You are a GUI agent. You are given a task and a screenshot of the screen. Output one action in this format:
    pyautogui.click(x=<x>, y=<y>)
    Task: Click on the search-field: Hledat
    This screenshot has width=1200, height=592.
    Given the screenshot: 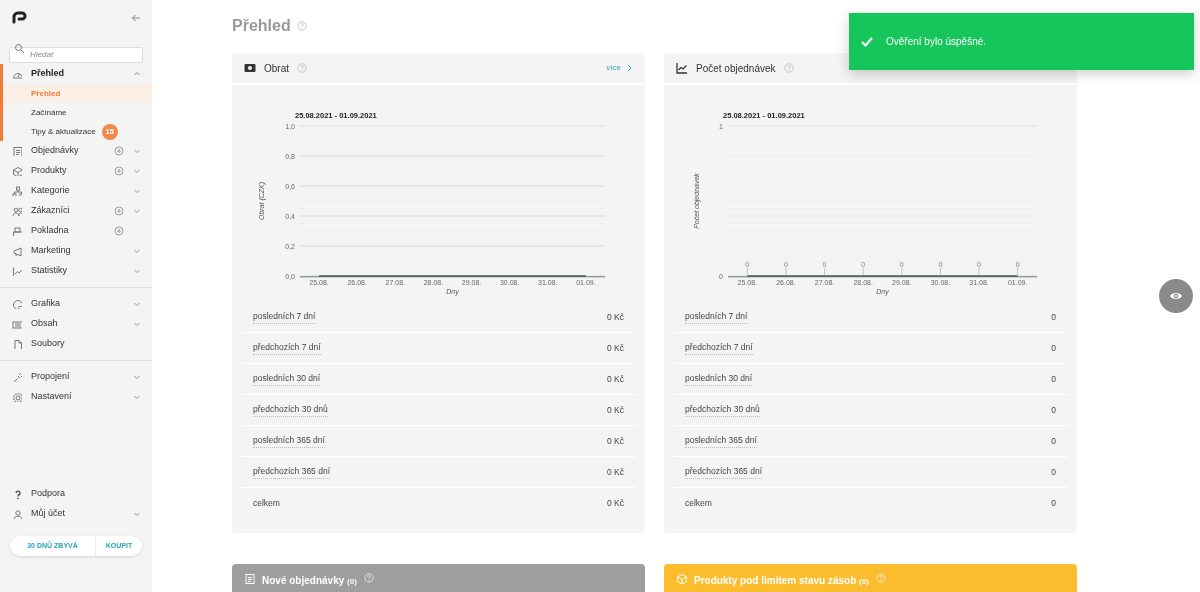 What is the action you would take?
    pyautogui.click(x=76, y=54)
    